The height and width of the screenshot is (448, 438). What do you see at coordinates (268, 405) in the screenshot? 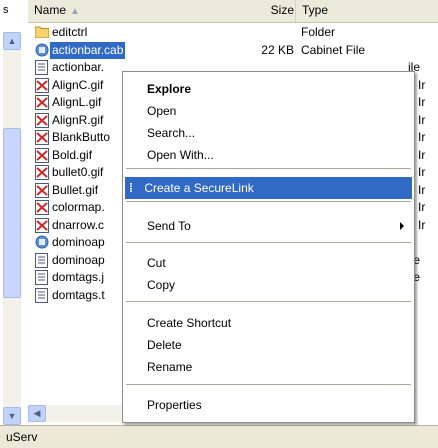
I see `menu-item-properties: Properties` at bounding box center [268, 405].